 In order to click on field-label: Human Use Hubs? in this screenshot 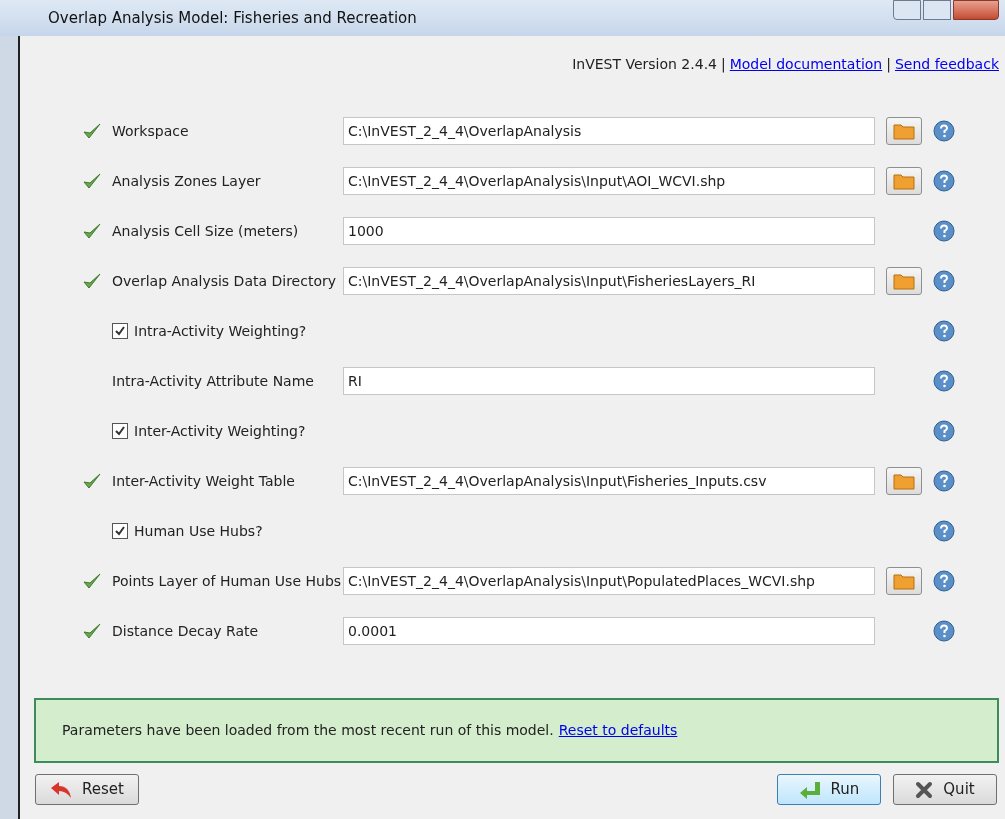, I will do `click(198, 531)`.